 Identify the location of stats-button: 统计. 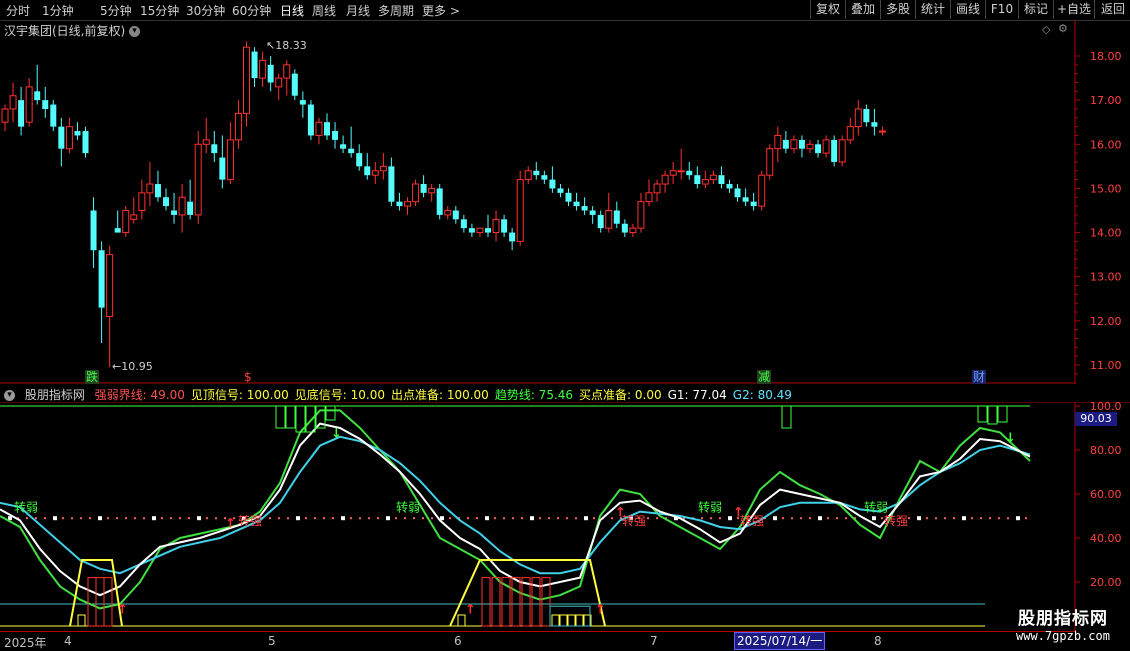
(932, 9).